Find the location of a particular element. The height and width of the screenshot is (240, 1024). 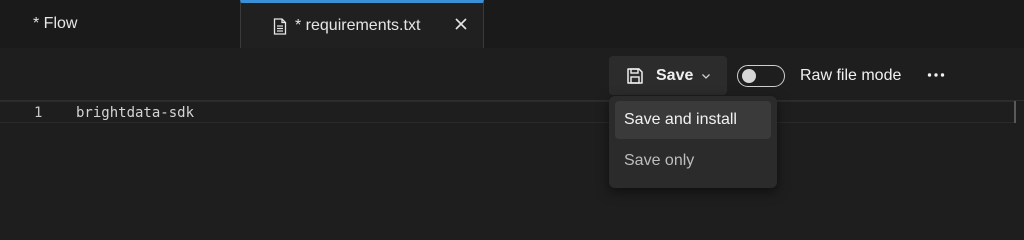

scrollbar is located at coordinates (1015, 112).